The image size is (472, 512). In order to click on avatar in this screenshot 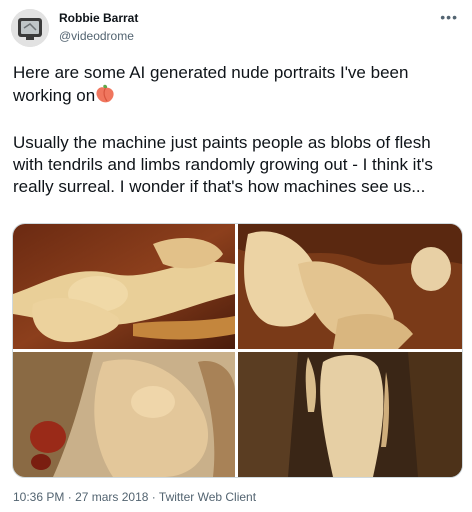, I will do `click(30, 28)`.